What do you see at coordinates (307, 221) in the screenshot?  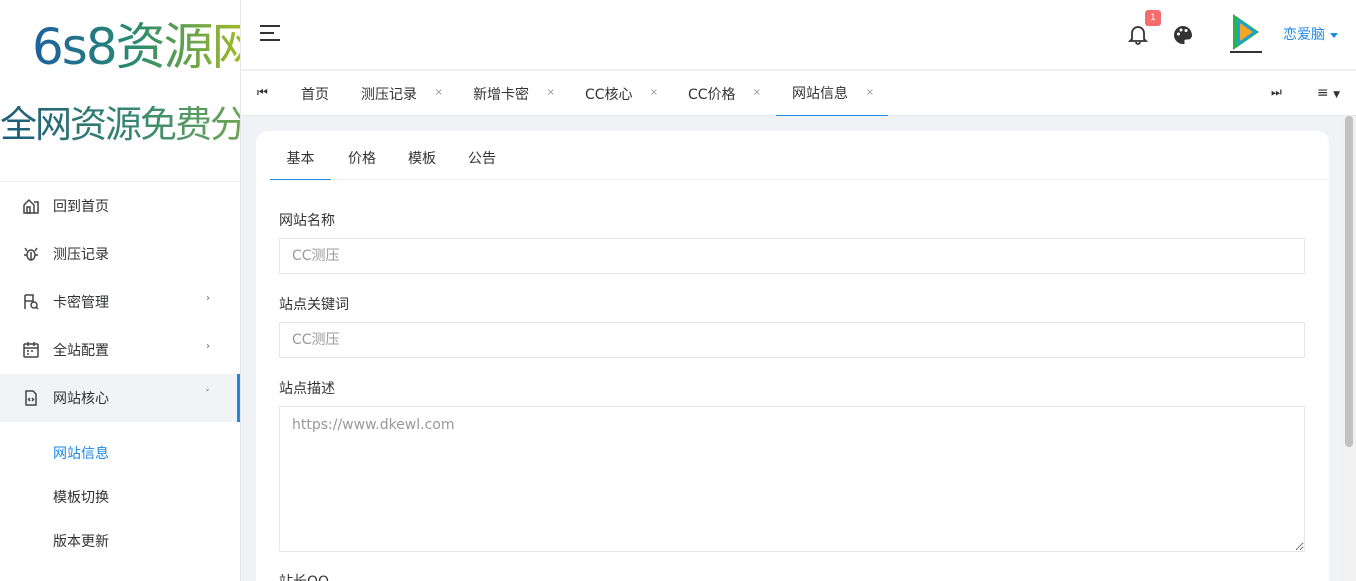 I see `site-name-label: 网站名称` at bounding box center [307, 221].